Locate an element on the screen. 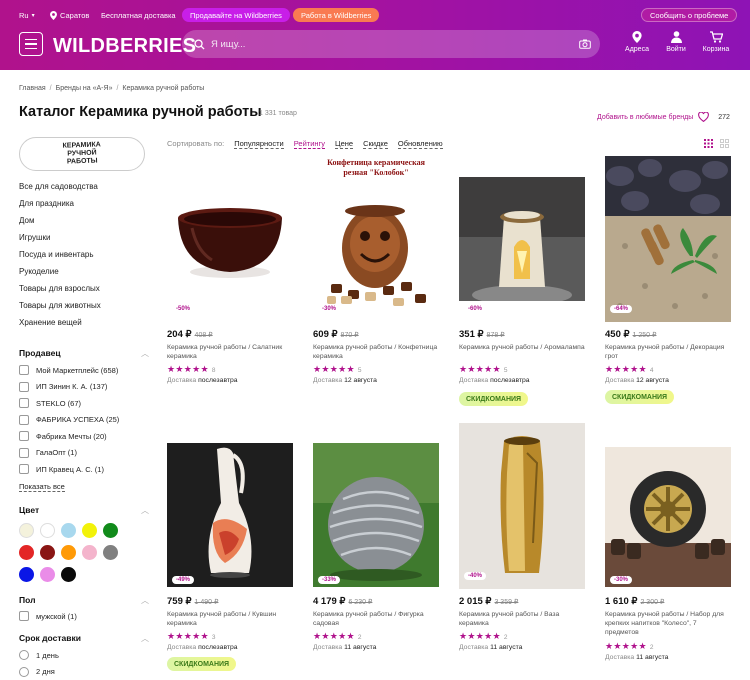 The width and height of the screenshot is (750, 680). seller-checkbox: ФАБРИКА УСПЕХА (25) is located at coordinates (69, 420).